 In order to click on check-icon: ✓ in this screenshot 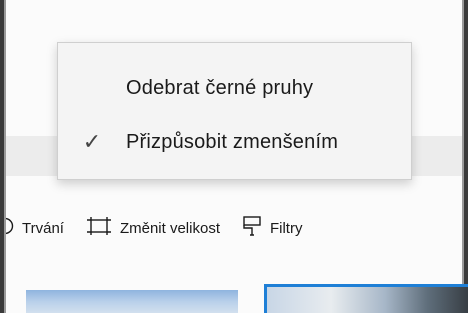, I will do `click(92, 141)`.